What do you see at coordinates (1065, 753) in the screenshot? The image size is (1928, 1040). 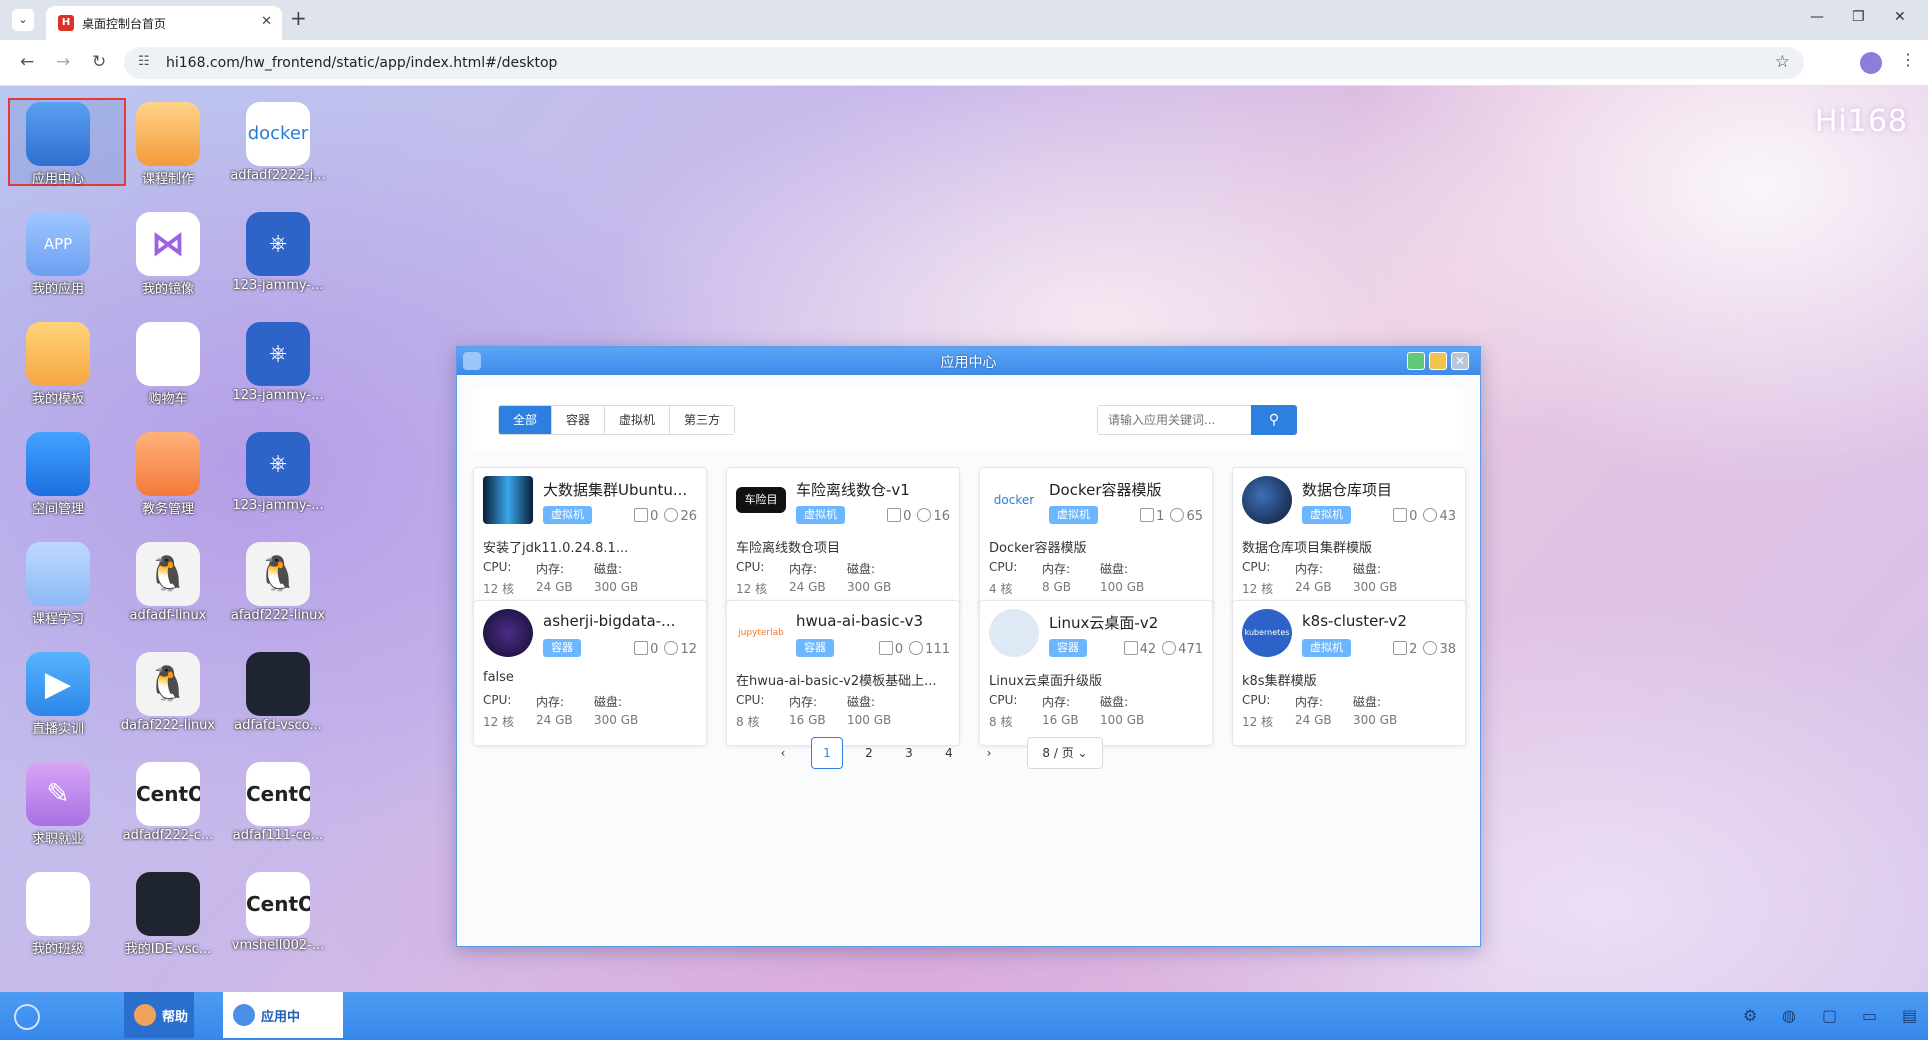 I see `page-size-select: 8 / 页 ⌄` at bounding box center [1065, 753].